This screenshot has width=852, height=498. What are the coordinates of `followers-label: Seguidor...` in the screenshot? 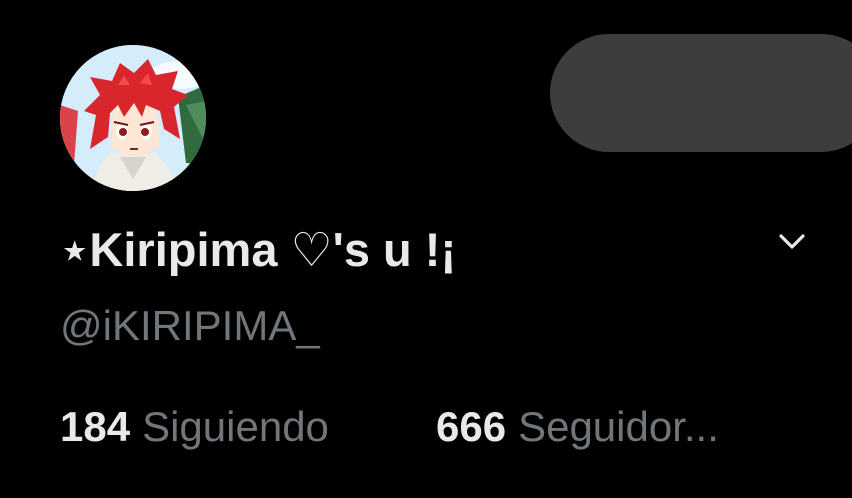 It's located at (618, 426).